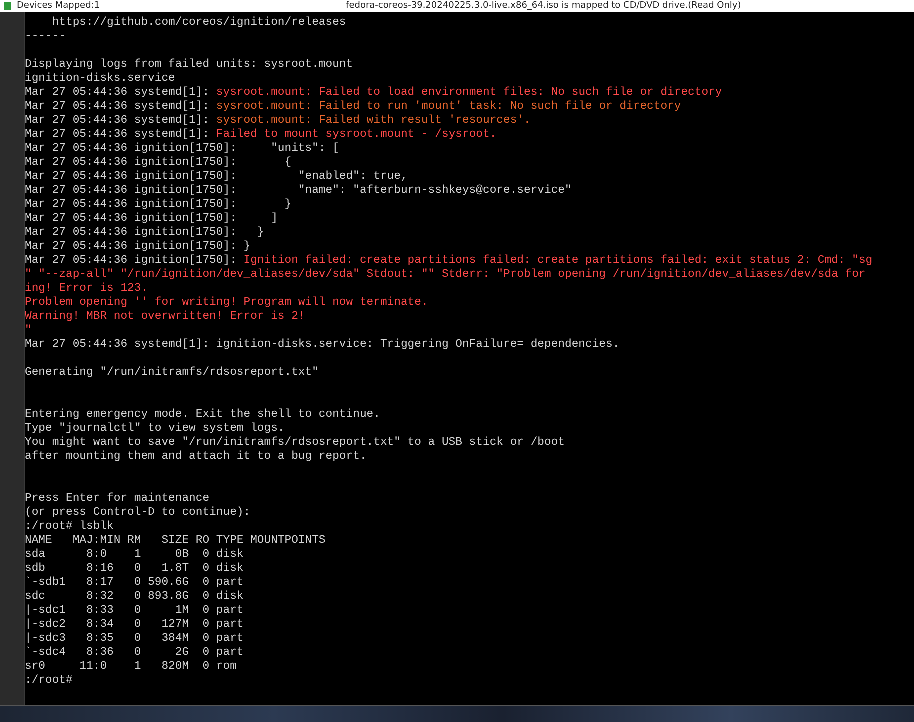 This screenshot has height=722, width=914. Describe the element at coordinates (295, 443) in the screenshot. I see `terminal-line: You might want to save "/run/initramfs/rdsosreport.txt" to a USB stick or /boot` at that location.